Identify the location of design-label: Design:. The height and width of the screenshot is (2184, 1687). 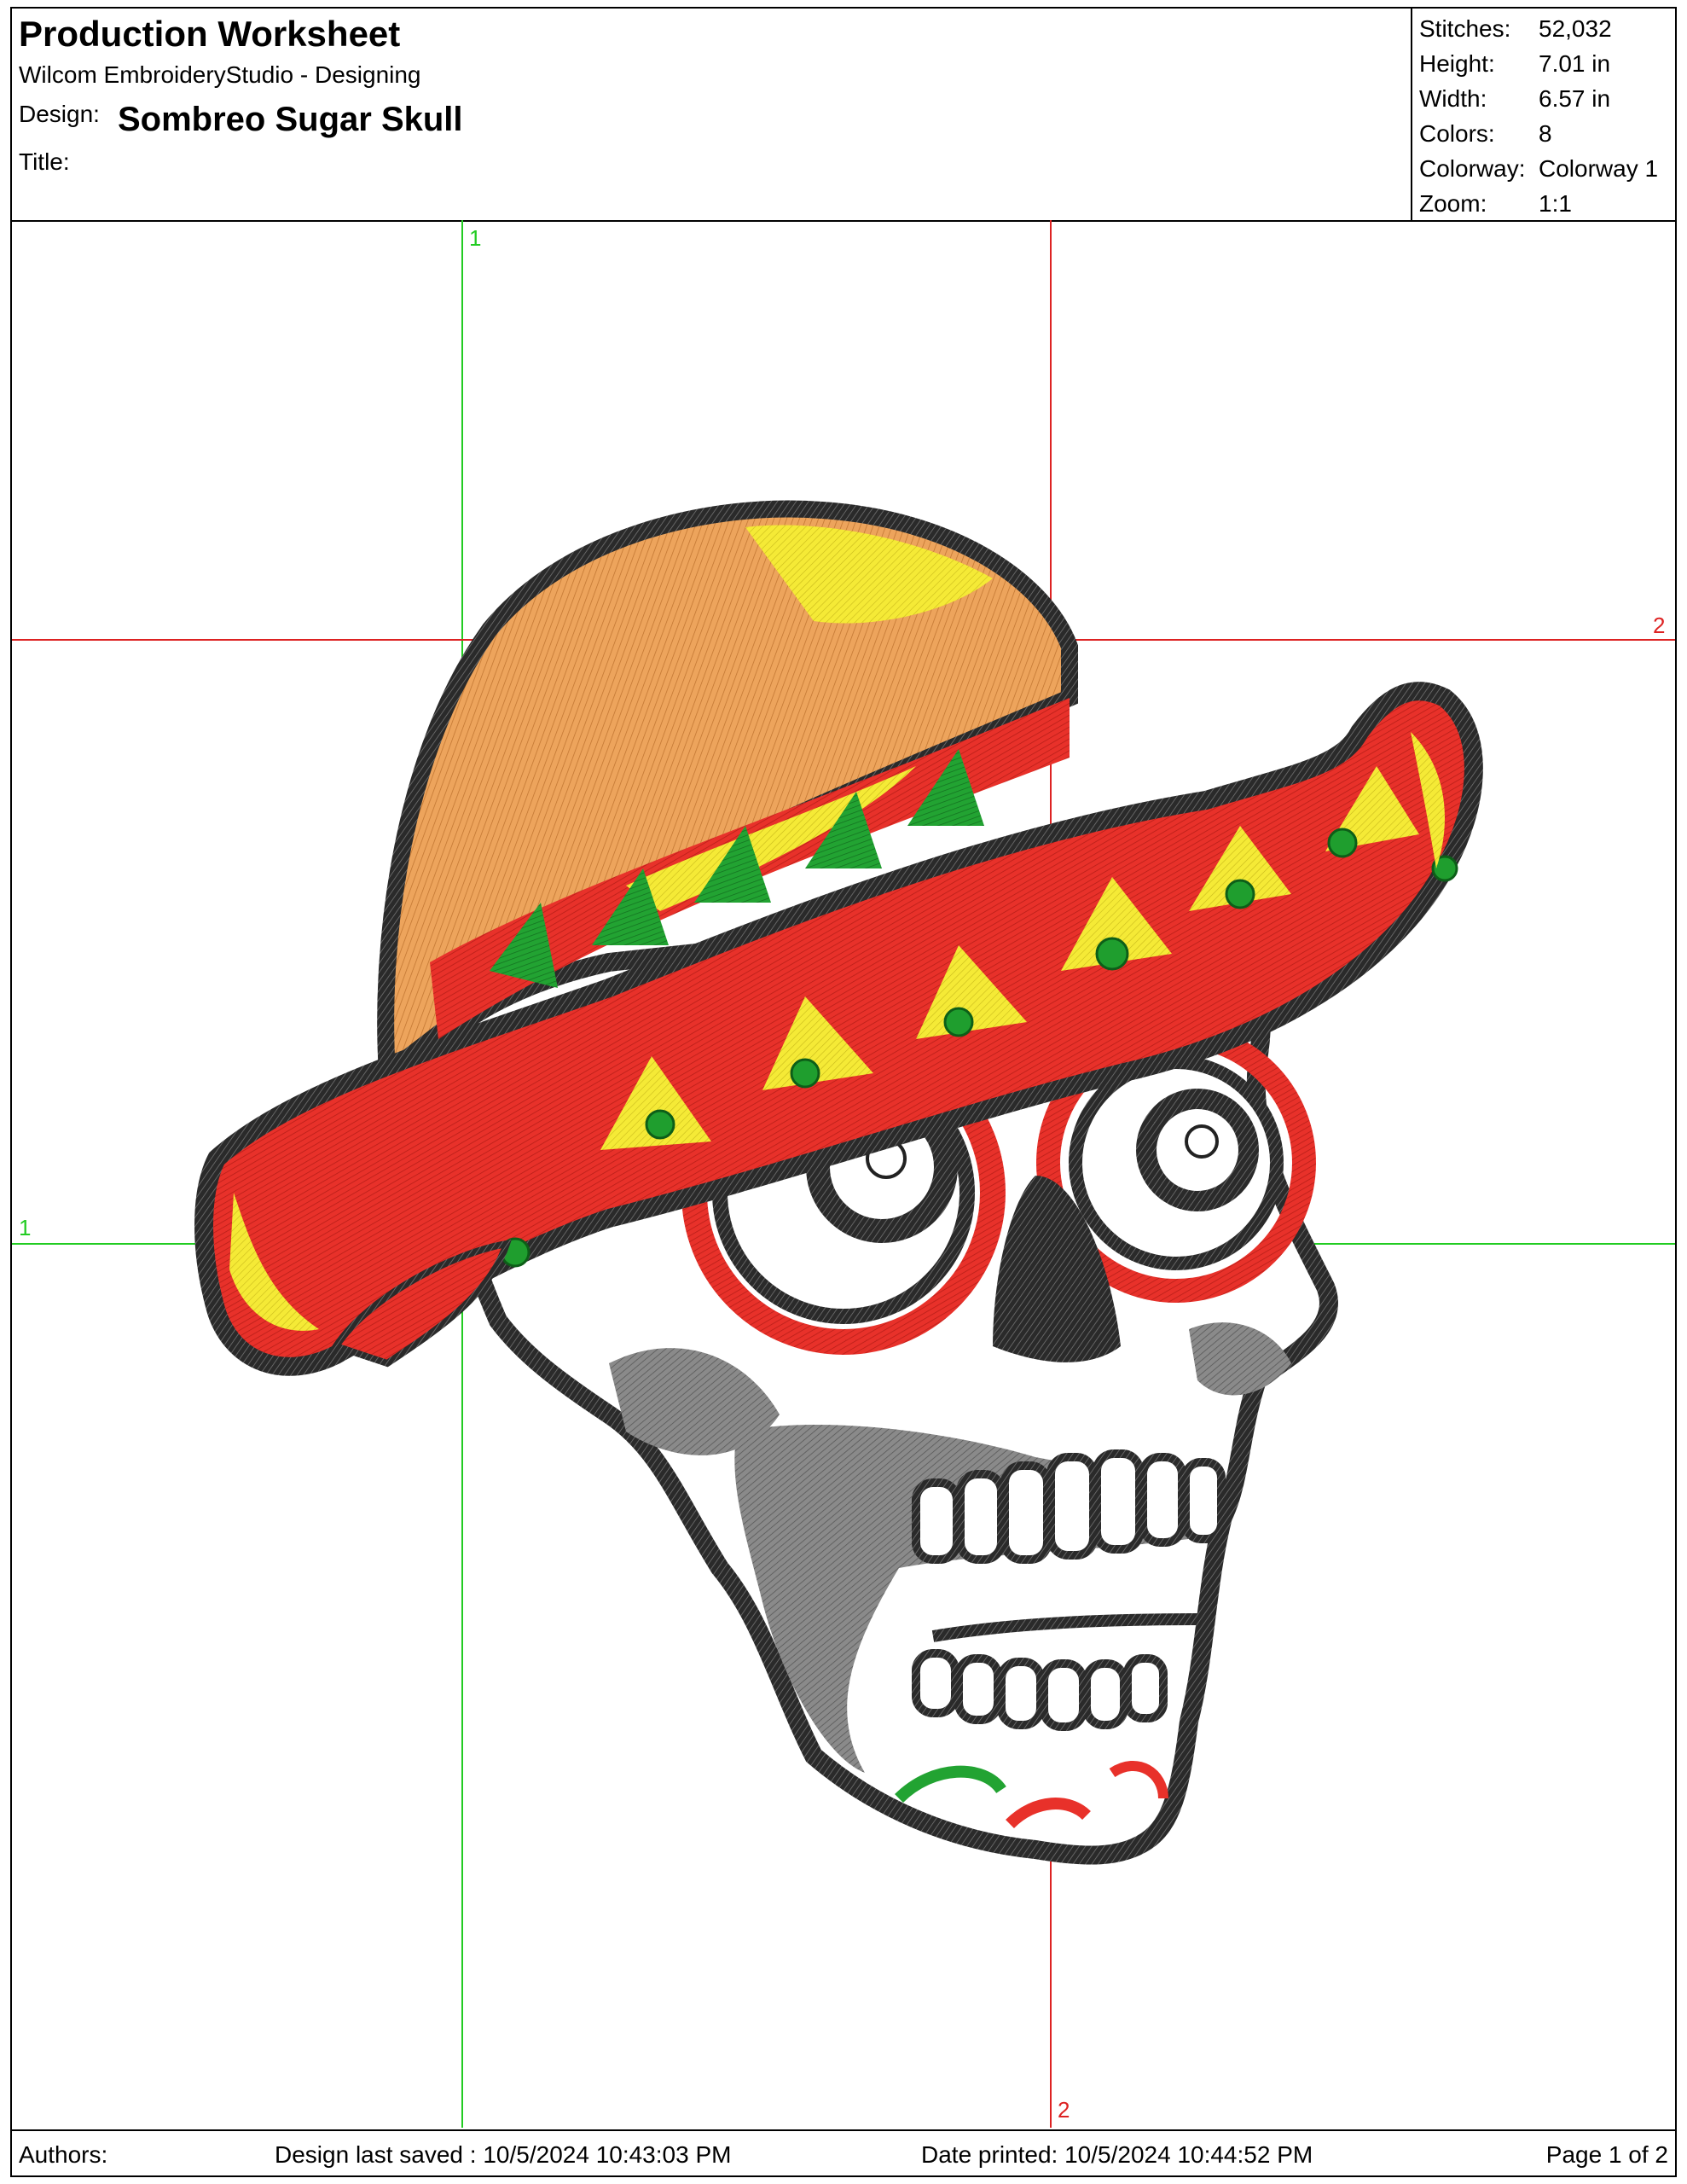
(59, 114).